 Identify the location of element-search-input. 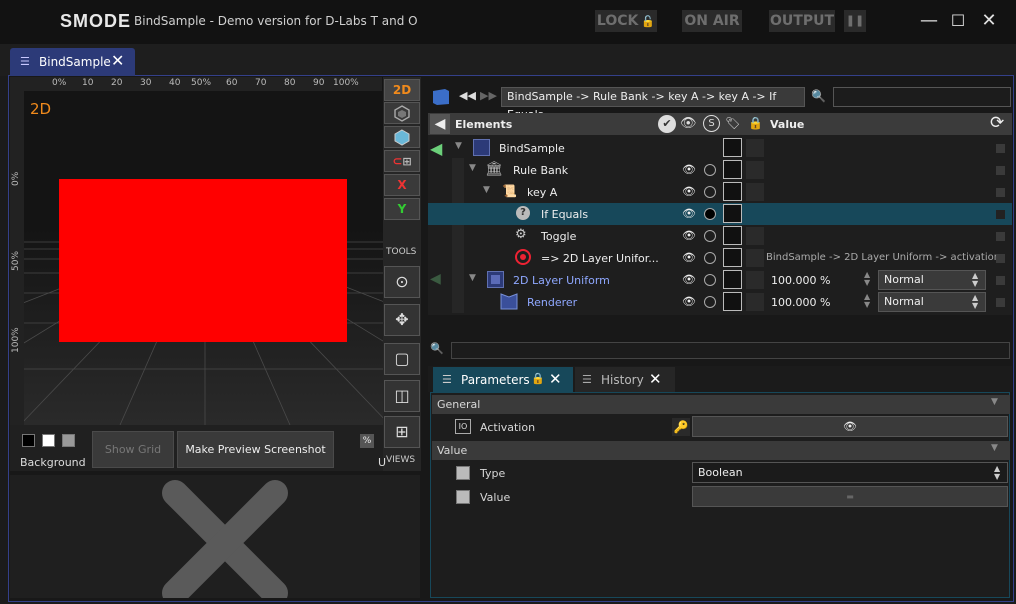
(922, 97).